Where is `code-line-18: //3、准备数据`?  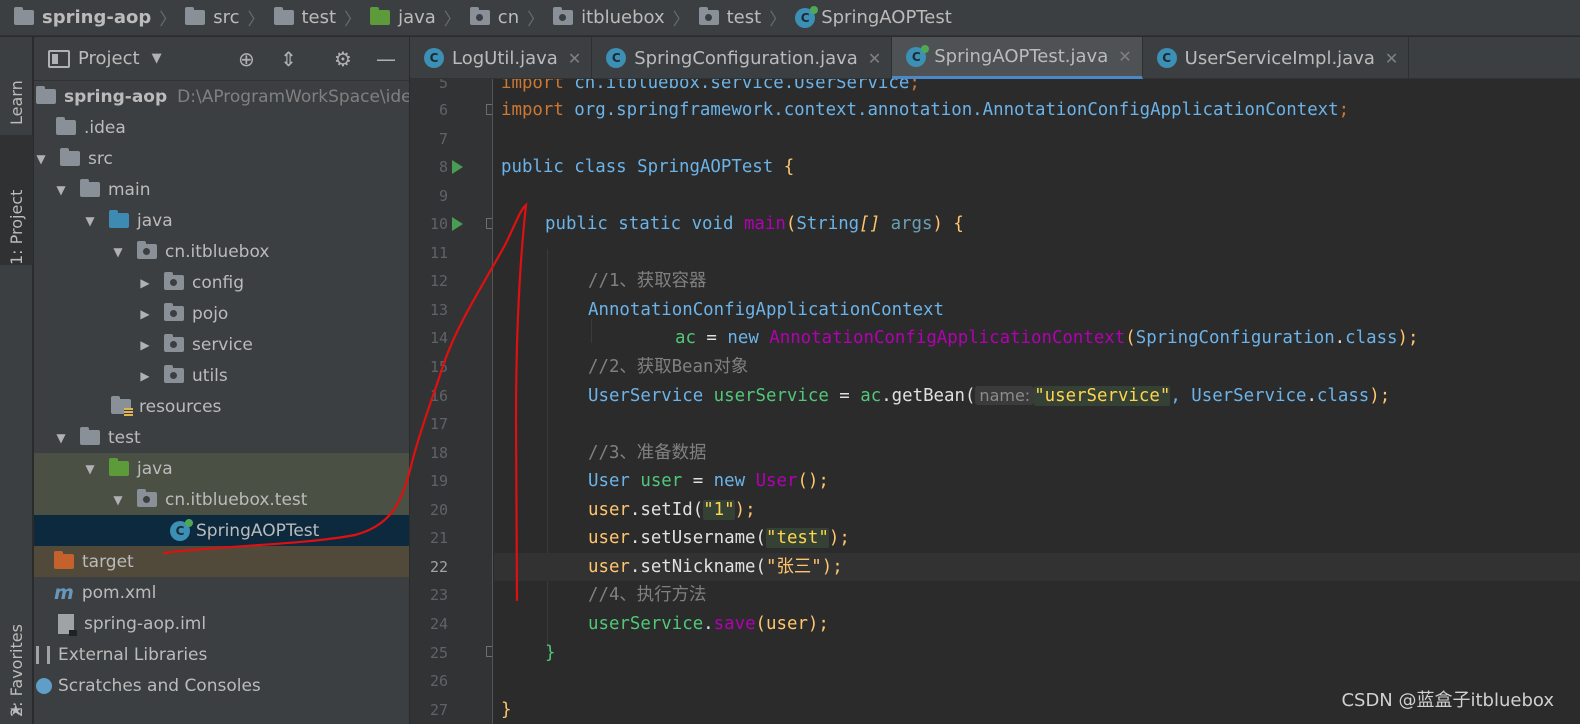 code-line-18: //3、准备数据 is located at coordinates (647, 453).